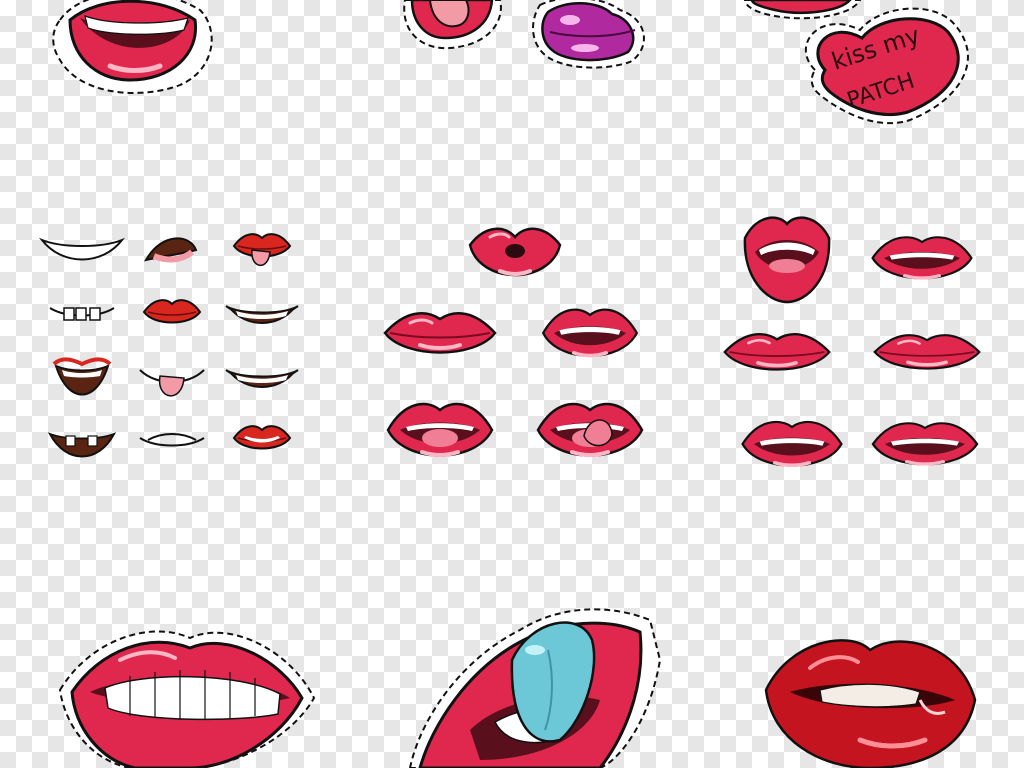 The width and height of the screenshot is (1024, 768). Describe the element at coordinates (513, 342) in the screenshot. I see `glossy-lips-cluster-icon` at that location.